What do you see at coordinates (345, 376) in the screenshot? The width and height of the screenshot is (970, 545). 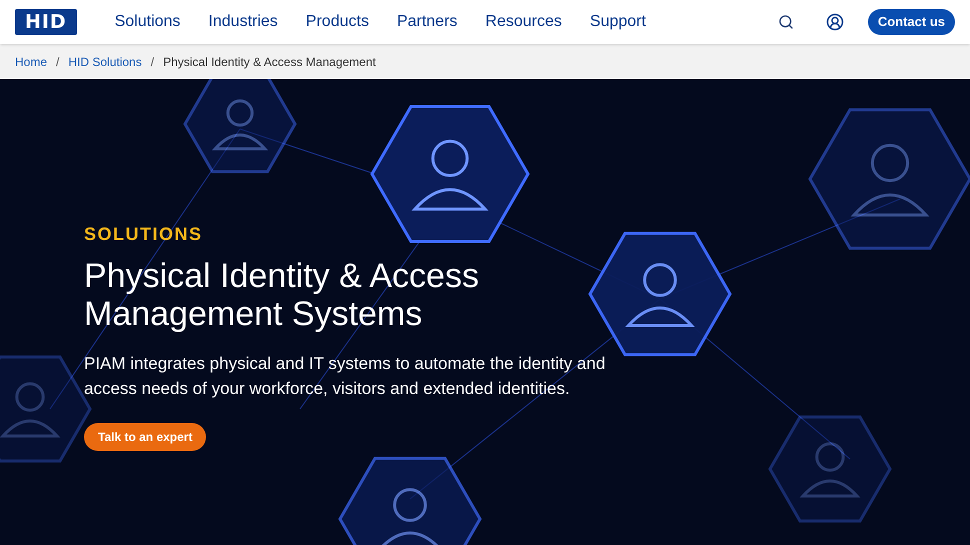 I see `hero-description: PIAM integrates physical and IT systems to automate the identity and access needs of your workforce, visitors and extended identities.` at bounding box center [345, 376].